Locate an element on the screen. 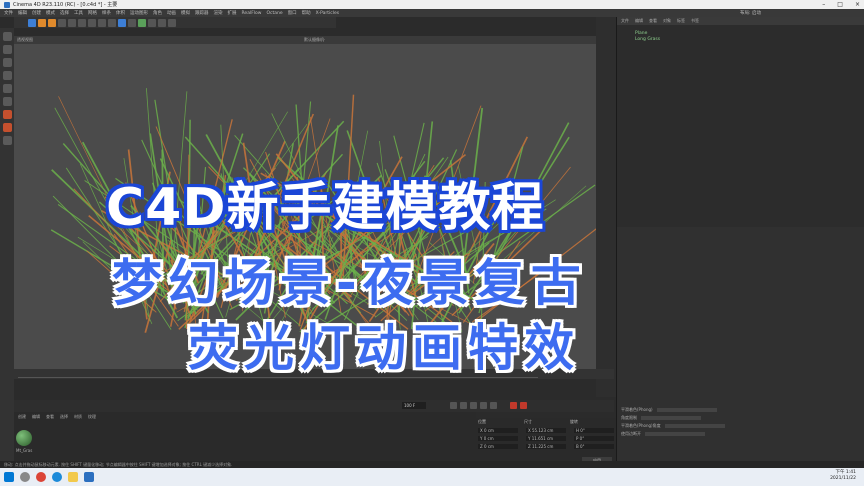 The width and height of the screenshot is (864, 486). menu-item: 文件 is located at coordinates (8, 13).